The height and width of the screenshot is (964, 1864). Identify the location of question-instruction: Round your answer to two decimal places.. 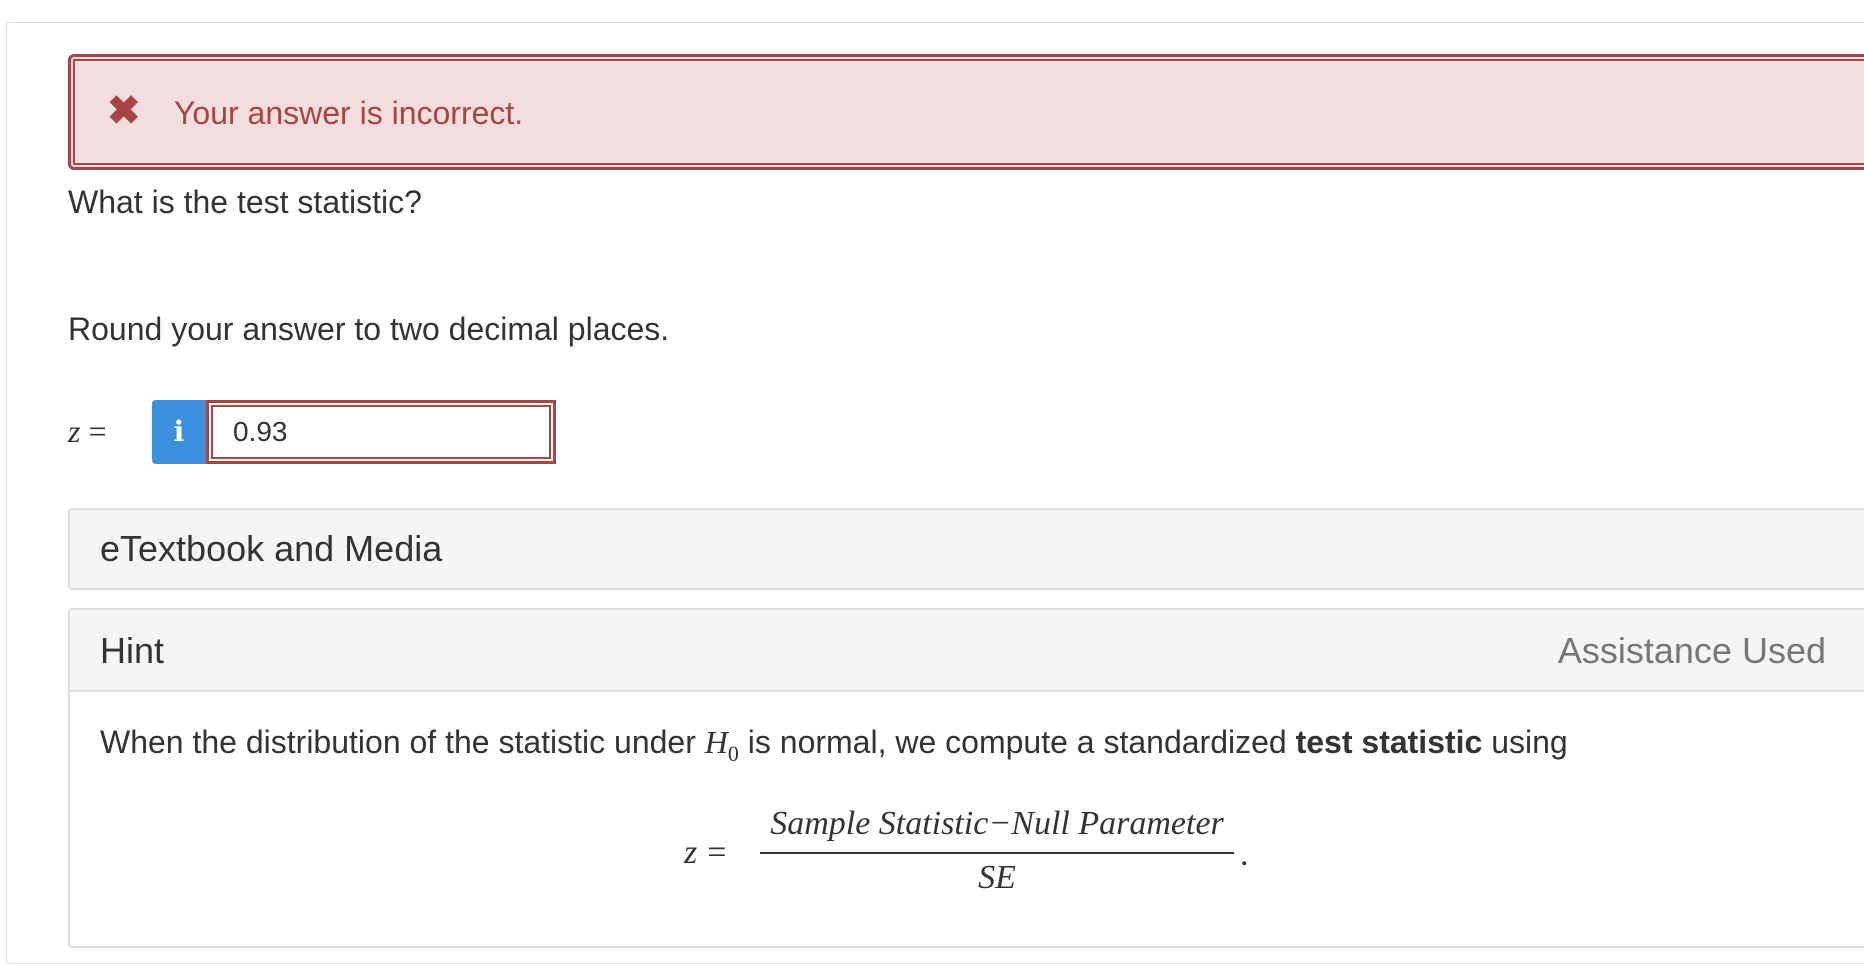
(369, 329).